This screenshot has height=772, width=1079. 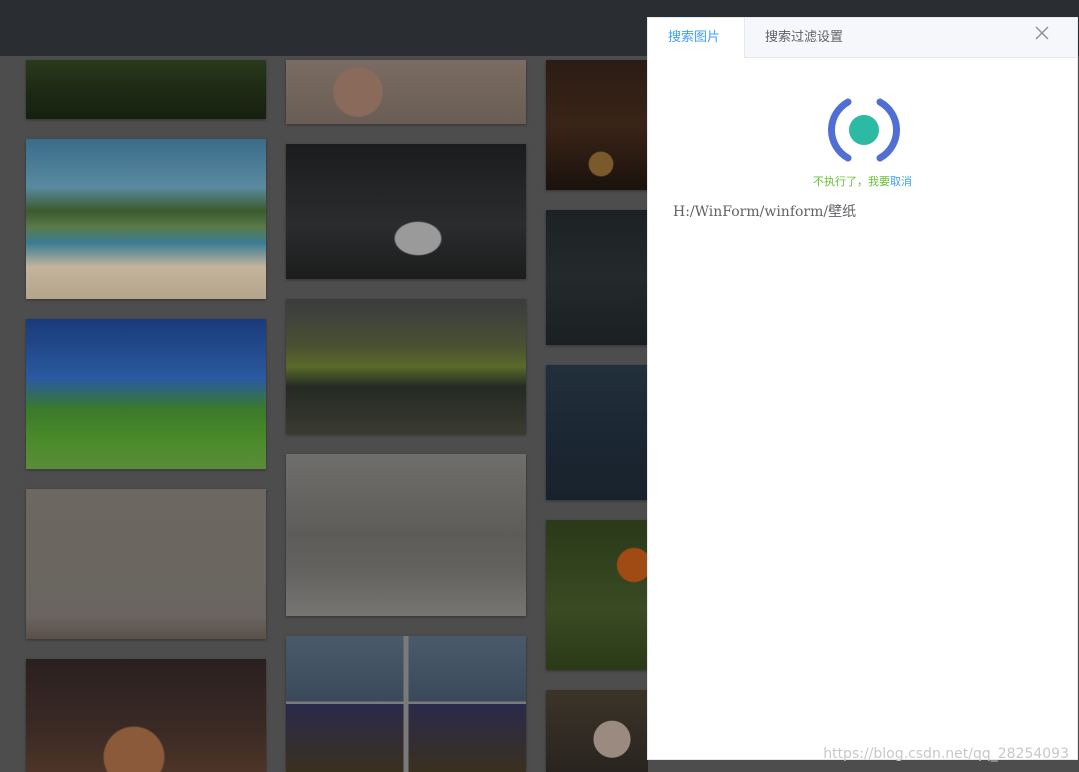 I want to click on thumbnail-game-collage, so click(x=406, y=704).